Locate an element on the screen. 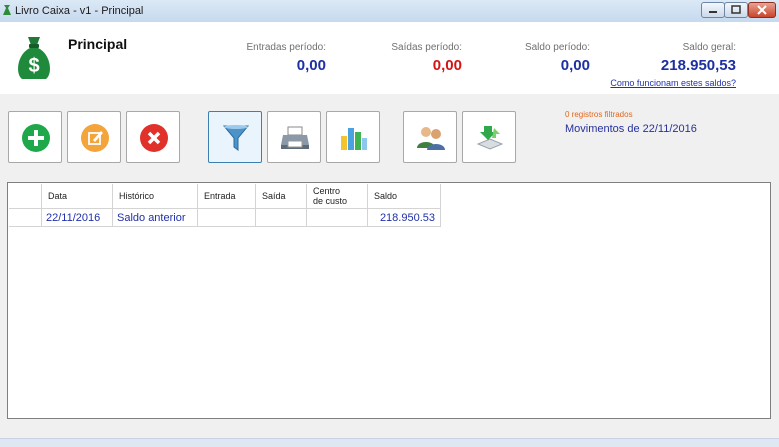 The width and height of the screenshot is (779, 447). column-header-historico: Histórico is located at coordinates (155, 196).